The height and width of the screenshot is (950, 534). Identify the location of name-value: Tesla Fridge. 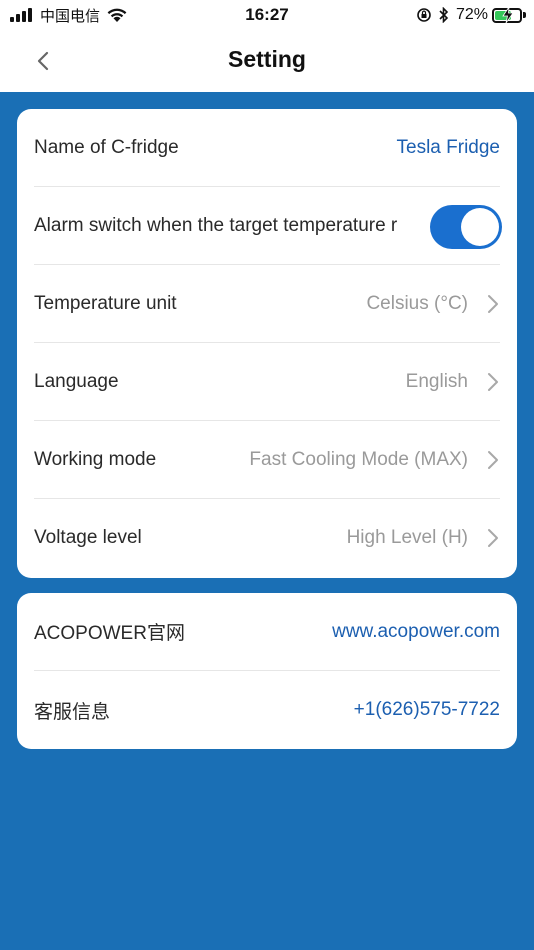
(449, 148).